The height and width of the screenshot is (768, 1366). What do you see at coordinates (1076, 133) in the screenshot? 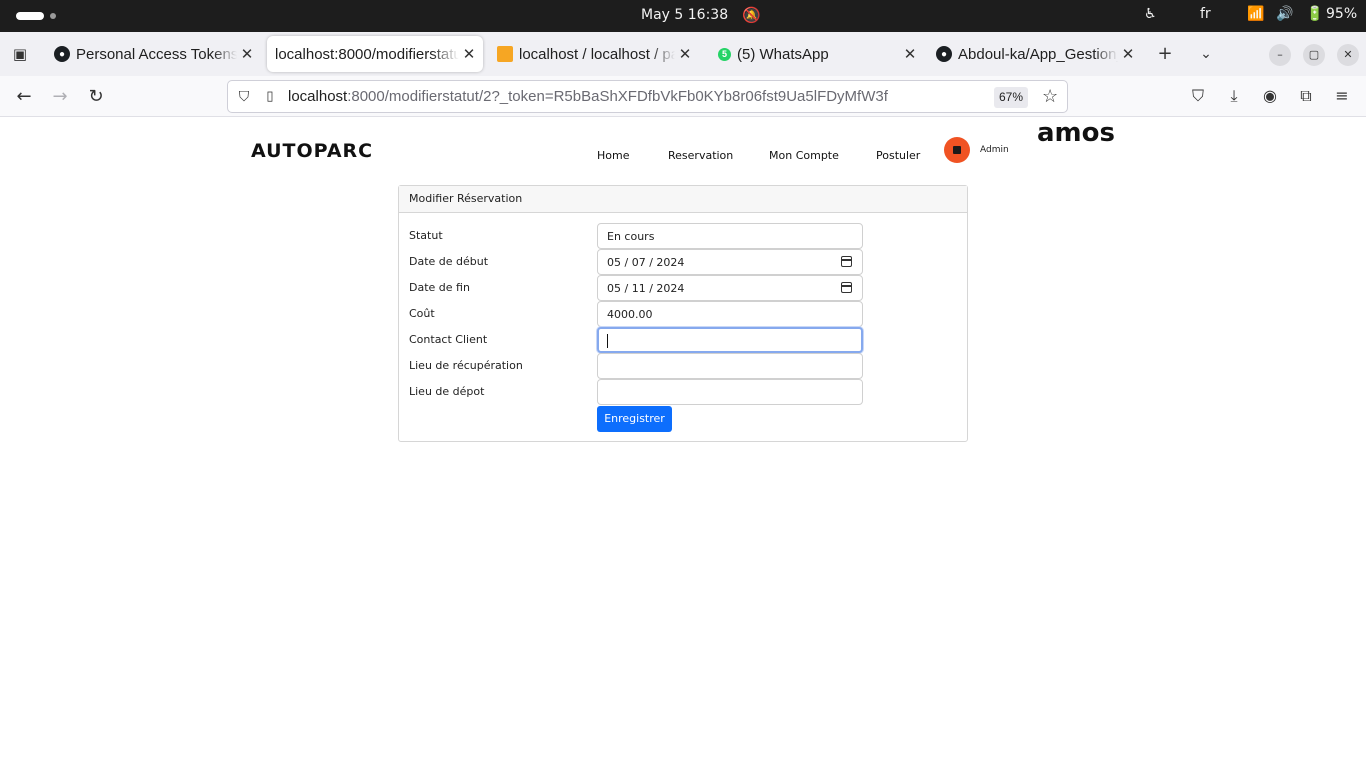
I see `user-name: amos` at bounding box center [1076, 133].